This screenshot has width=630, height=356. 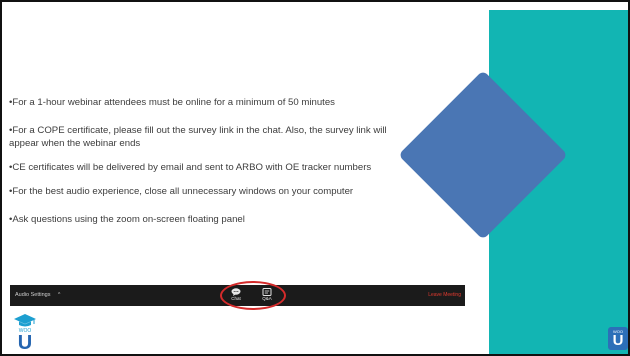 I want to click on woo-u-badge-logo: WOO U, so click(x=618, y=338).